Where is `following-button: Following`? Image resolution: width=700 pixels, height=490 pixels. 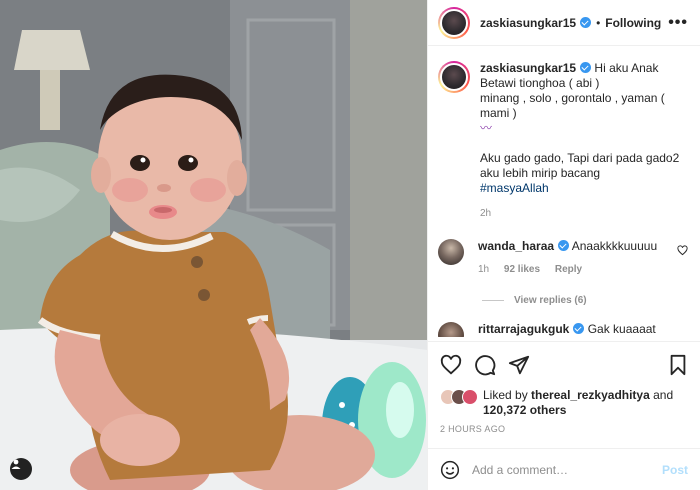 following-button: Following is located at coordinates (633, 23).